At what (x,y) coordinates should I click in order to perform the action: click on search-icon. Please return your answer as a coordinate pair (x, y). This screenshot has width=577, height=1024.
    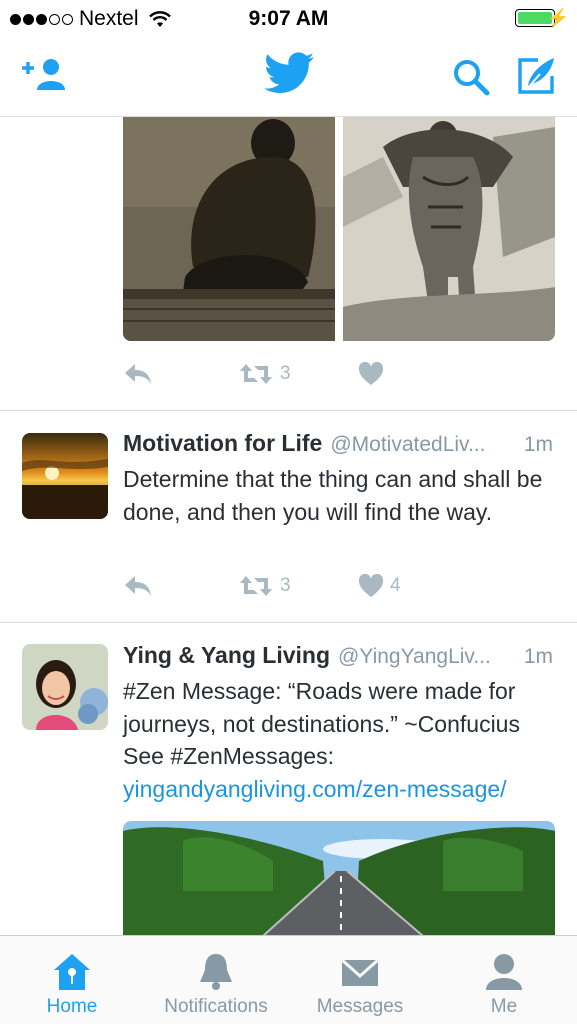
    Looking at the image, I should click on (471, 77).